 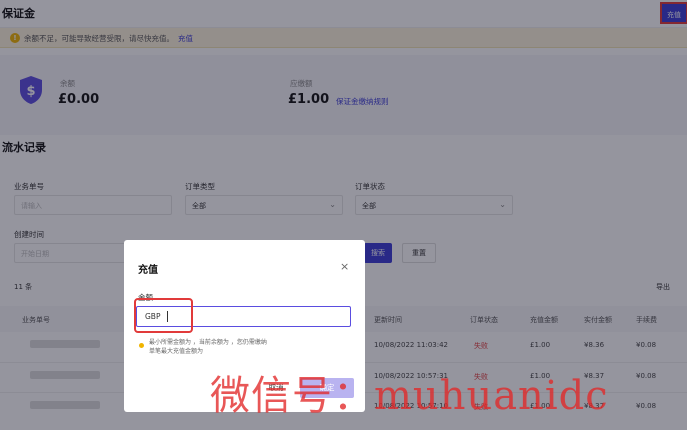 I want to click on highlight-annotation, so click(x=163, y=315).